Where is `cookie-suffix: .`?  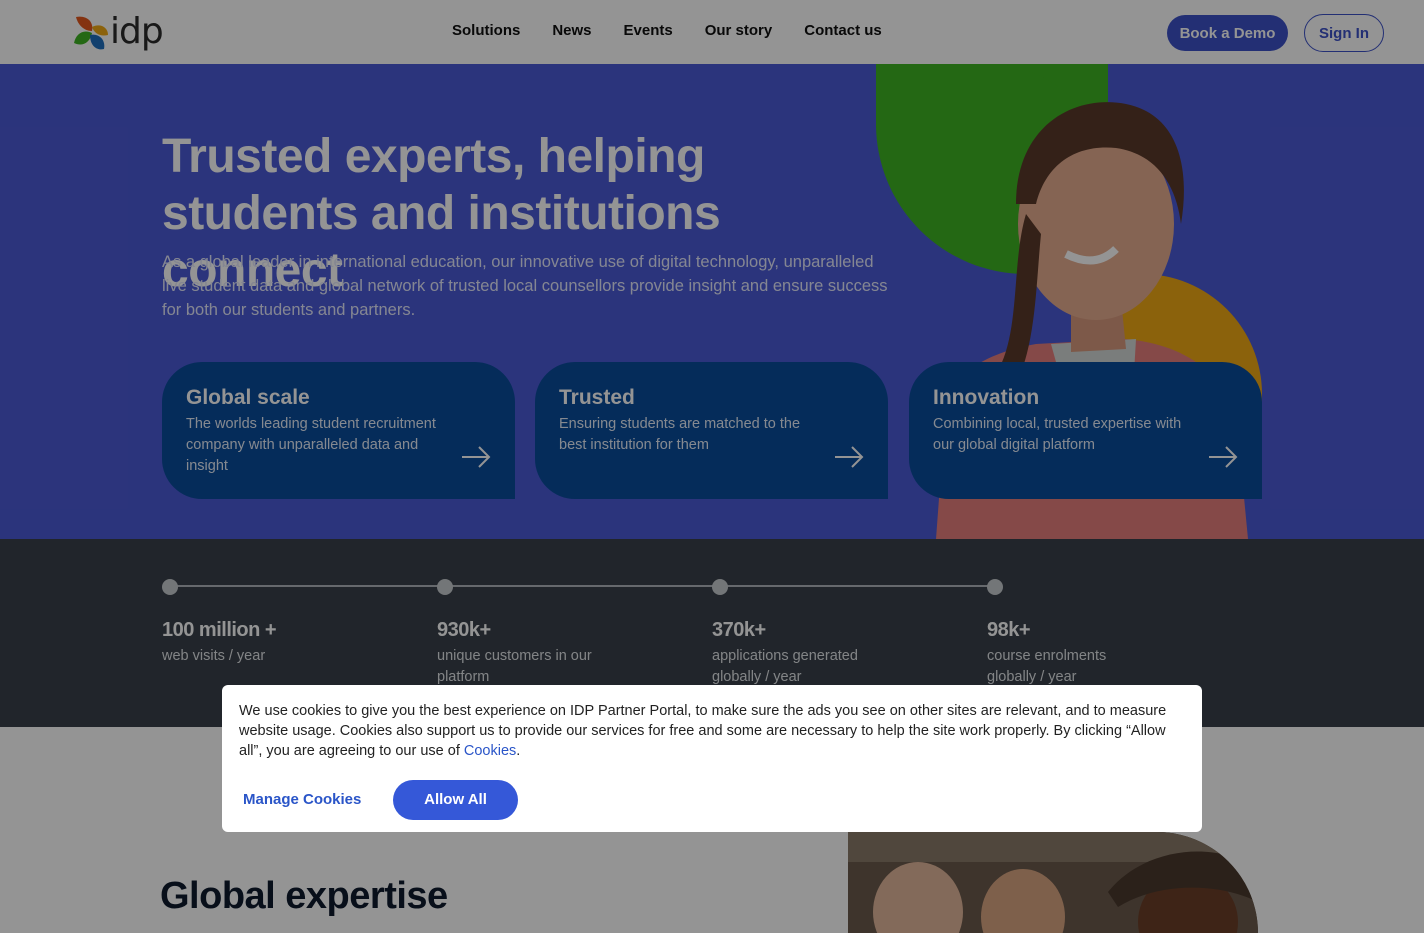 cookie-suffix: . is located at coordinates (518, 751).